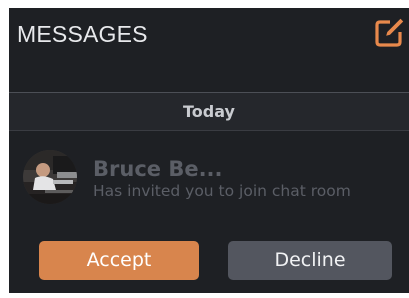 The height and width of the screenshot is (298, 409). I want to click on date-section-header: Today, so click(209, 112).